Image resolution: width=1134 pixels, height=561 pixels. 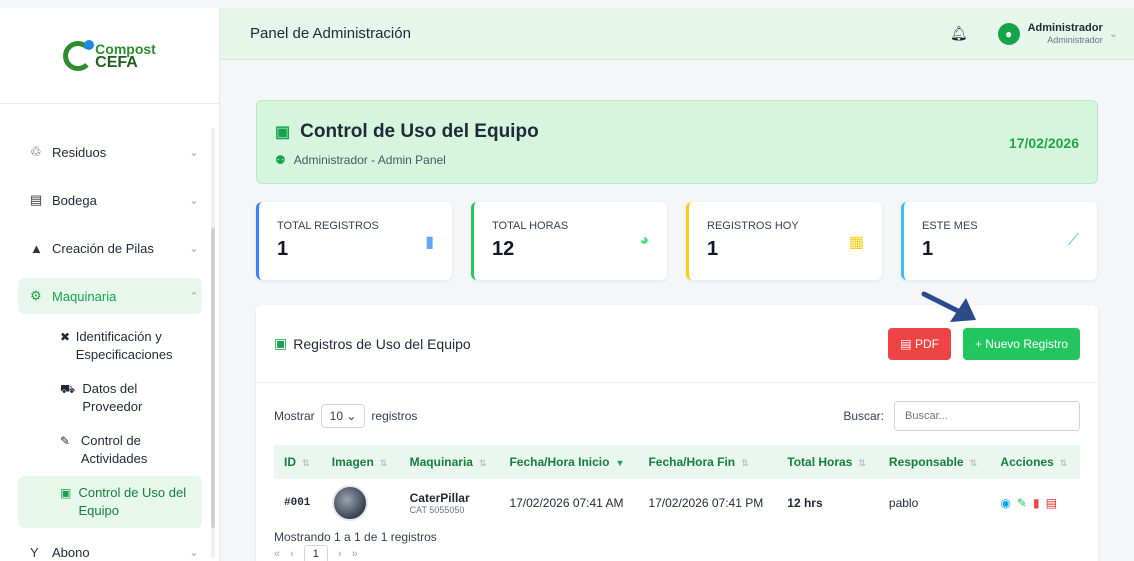 I want to click on stat-label: TOTAL REGISTROS, so click(x=328, y=226).